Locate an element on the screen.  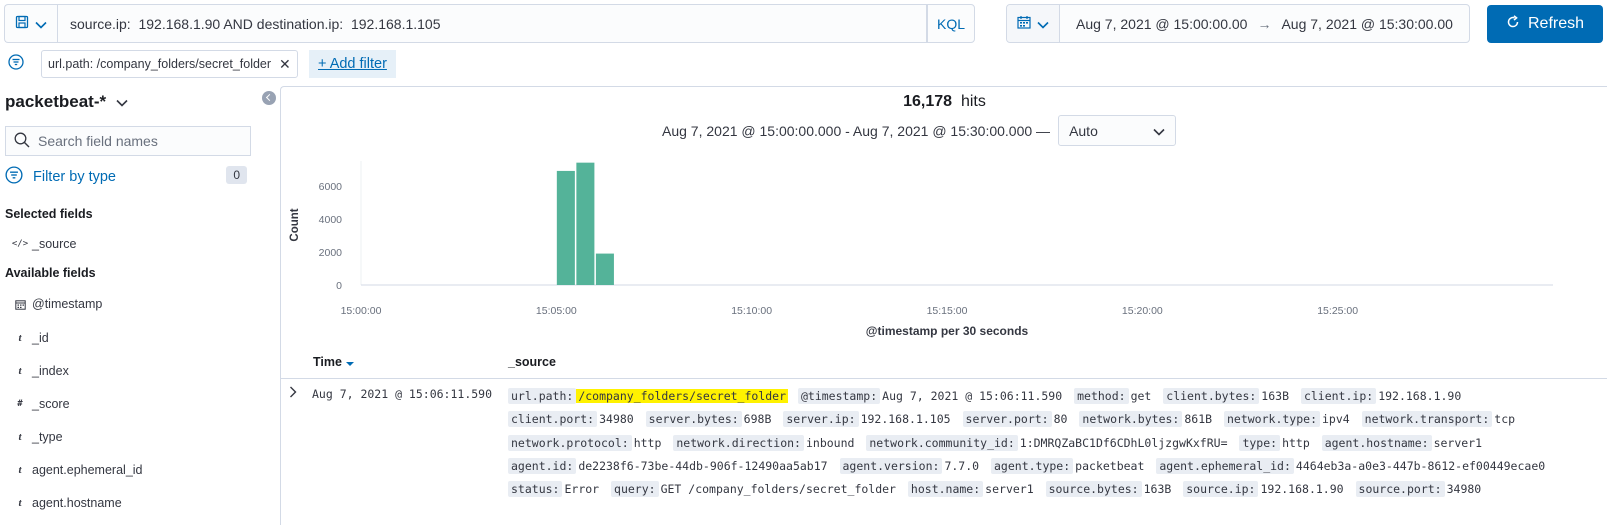
saved-queries-button is located at coordinates (30, 23).